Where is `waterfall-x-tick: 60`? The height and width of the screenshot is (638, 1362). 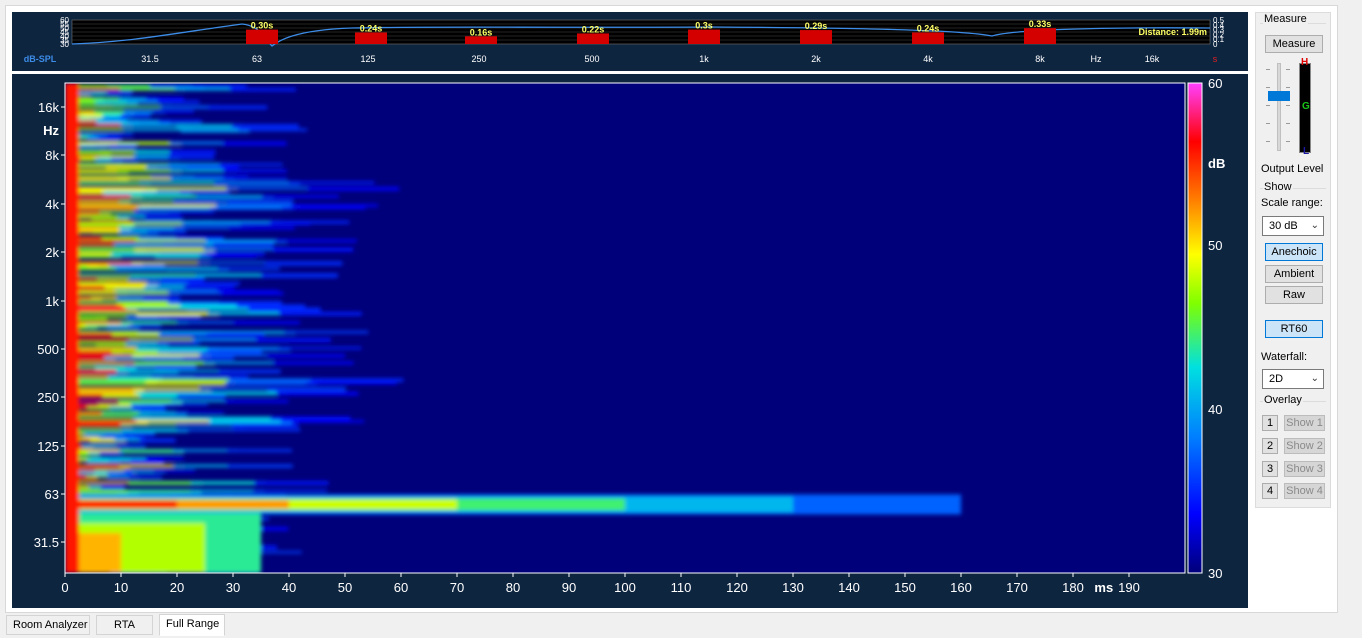
waterfall-x-tick: 60 is located at coordinates (401, 587).